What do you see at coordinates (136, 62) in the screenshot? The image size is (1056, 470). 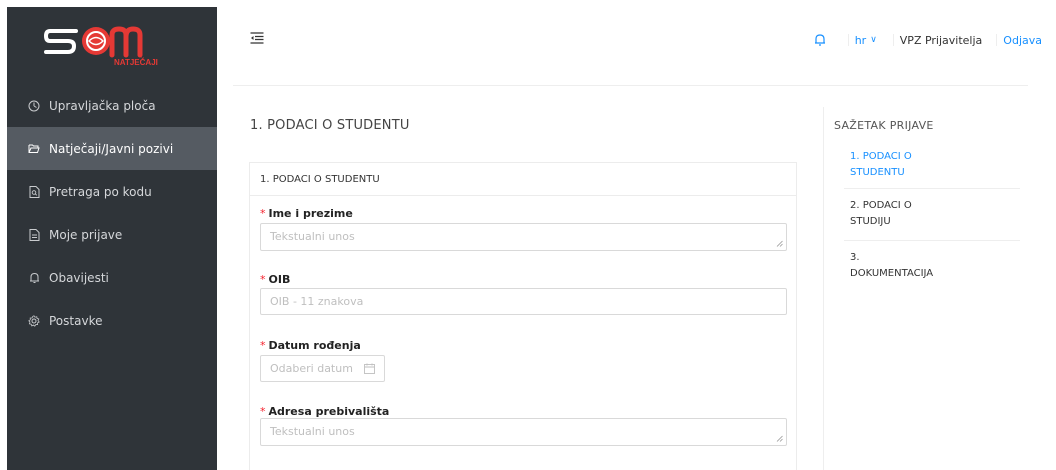 I see `svg-text: NATJEČAJI` at bounding box center [136, 62].